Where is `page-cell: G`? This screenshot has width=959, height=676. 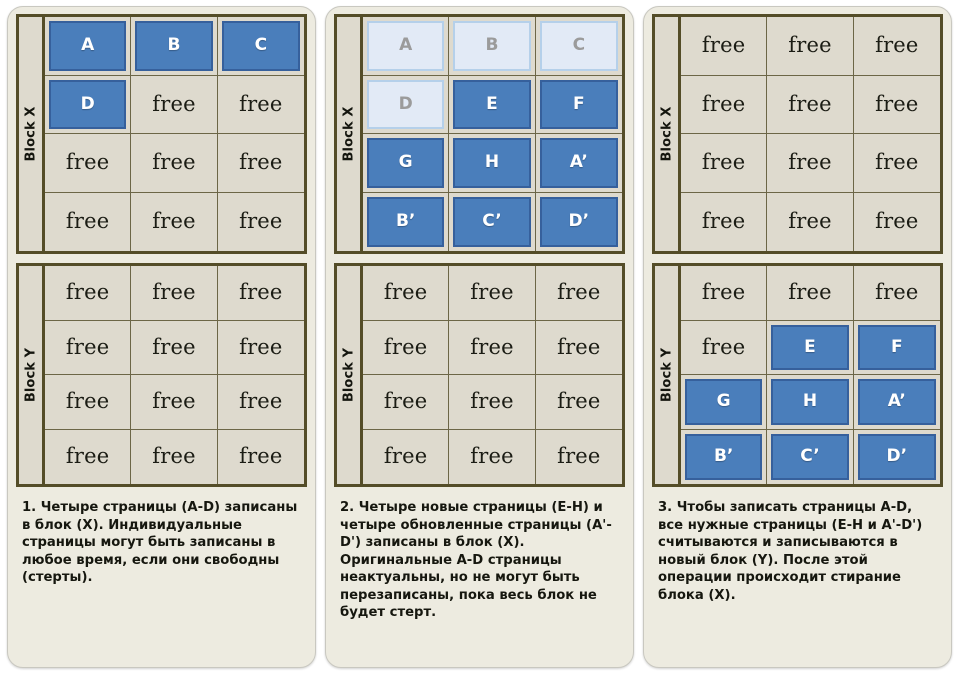
page-cell: G is located at coordinates (406, 163).